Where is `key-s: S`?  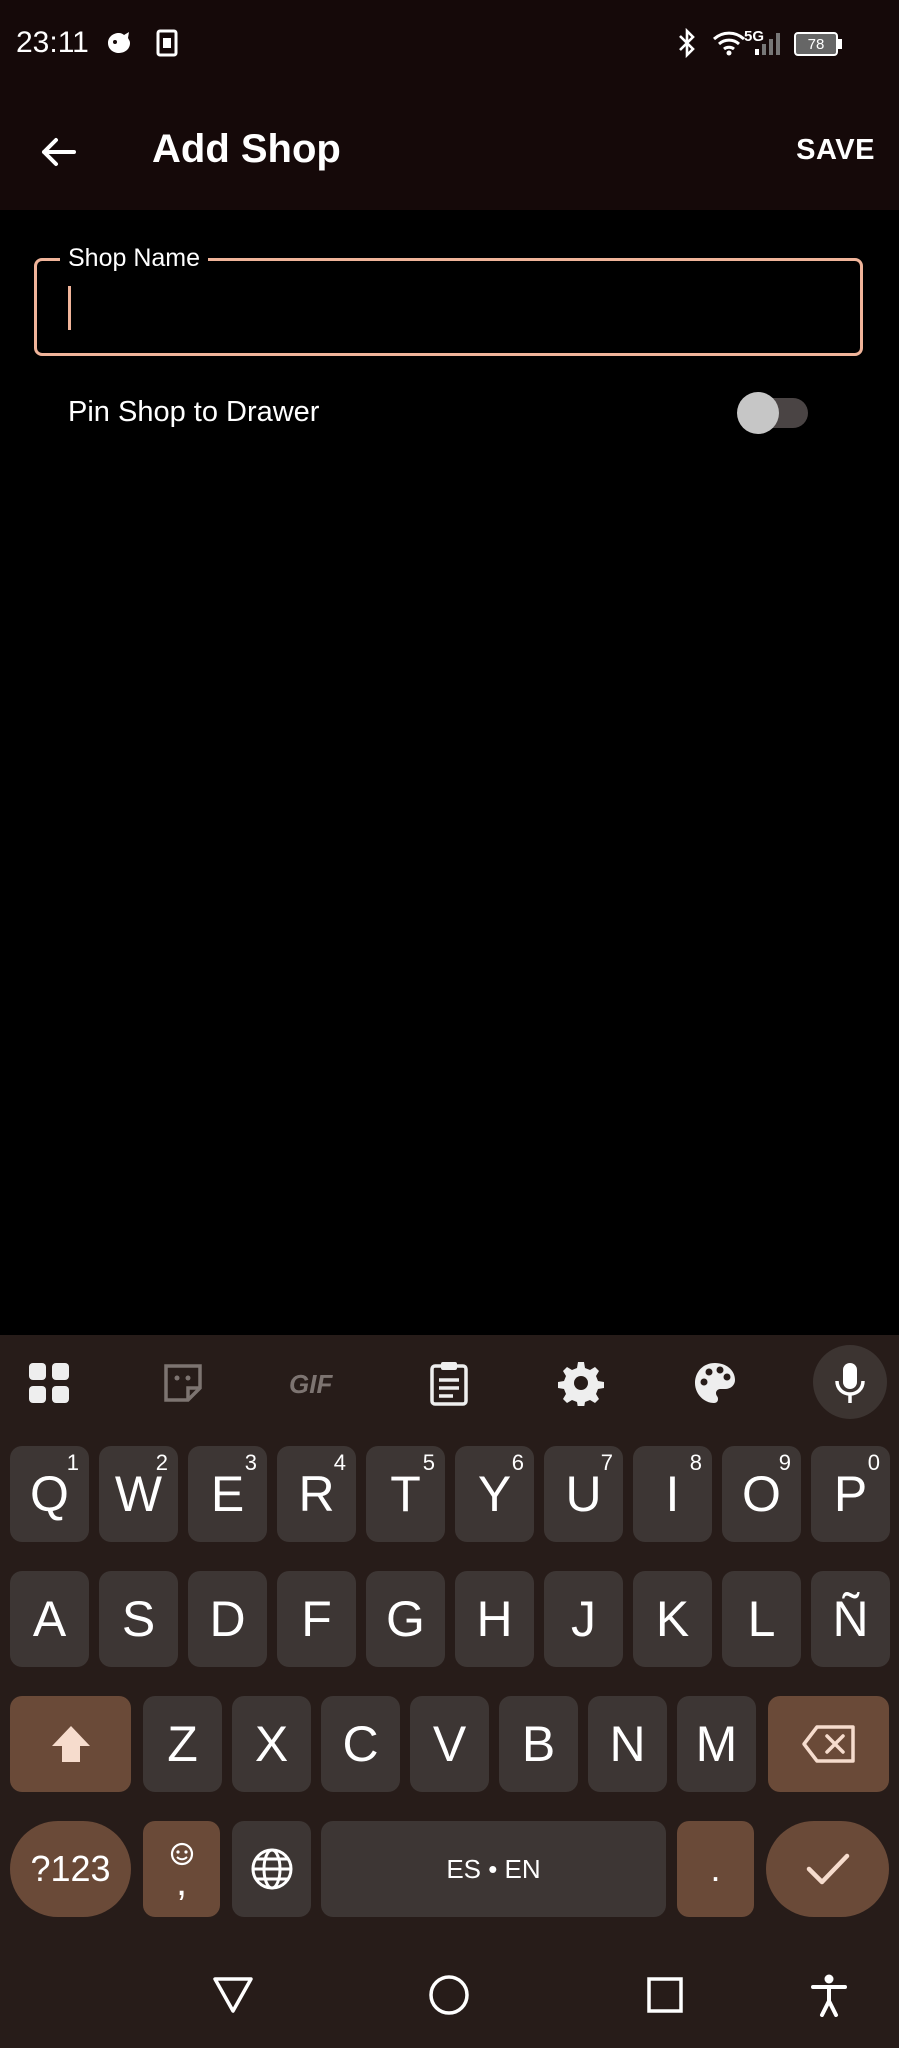
key-s: S is located at coordinates (138, 1619).